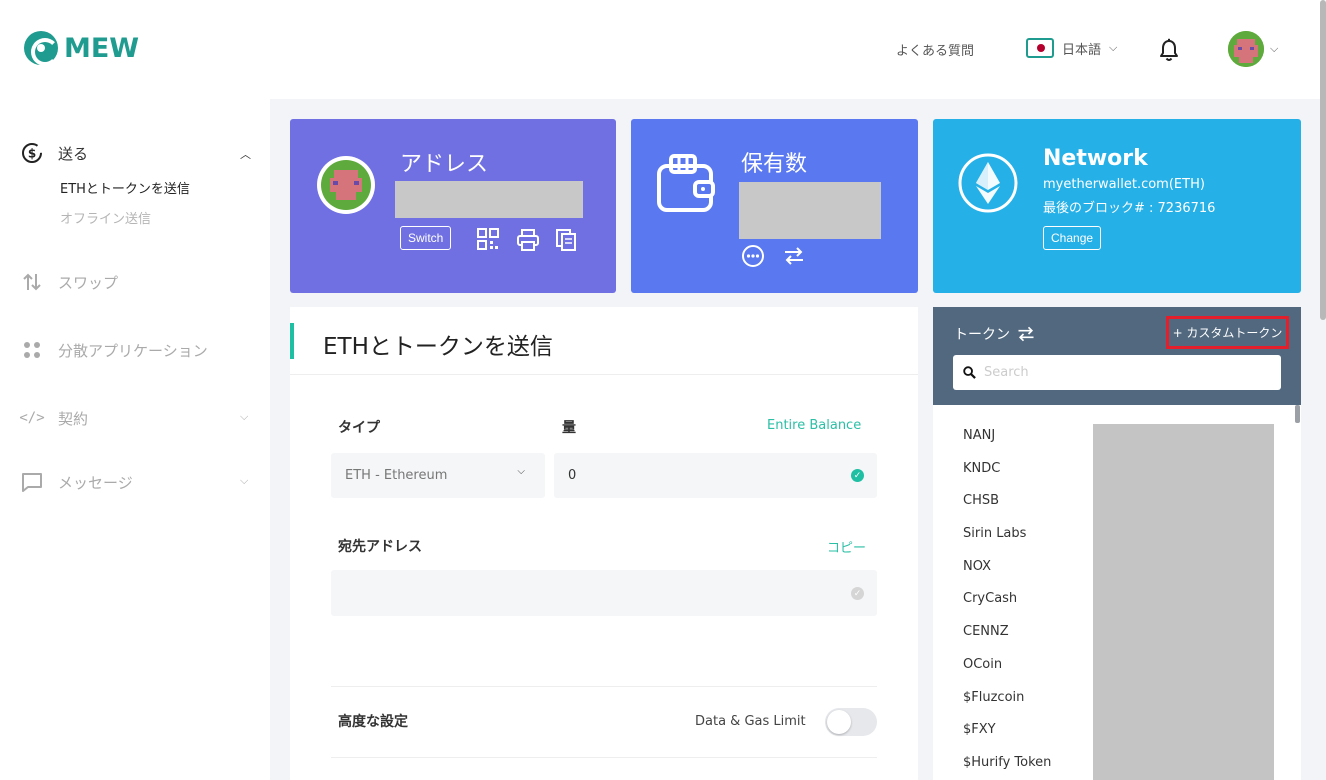 This screenshot has height=780, width=1326. What do you see at coordinates (32, 418) in the screenshot?
I see `contract-icon: </>` at bounding box center [32, 418].